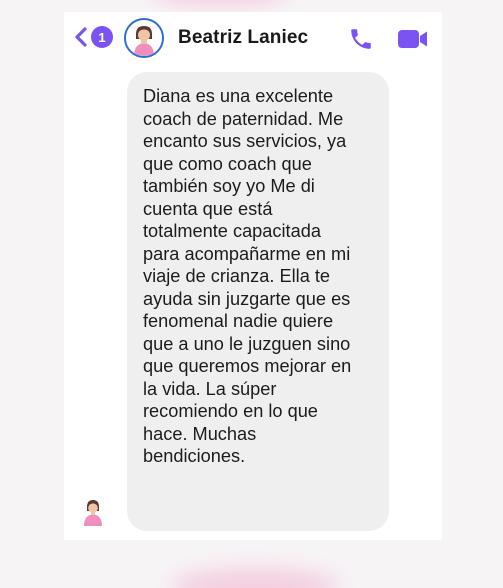 The width and height of the screenshot is (503, 588). I want to click on phone-icon, so click(361, 42).